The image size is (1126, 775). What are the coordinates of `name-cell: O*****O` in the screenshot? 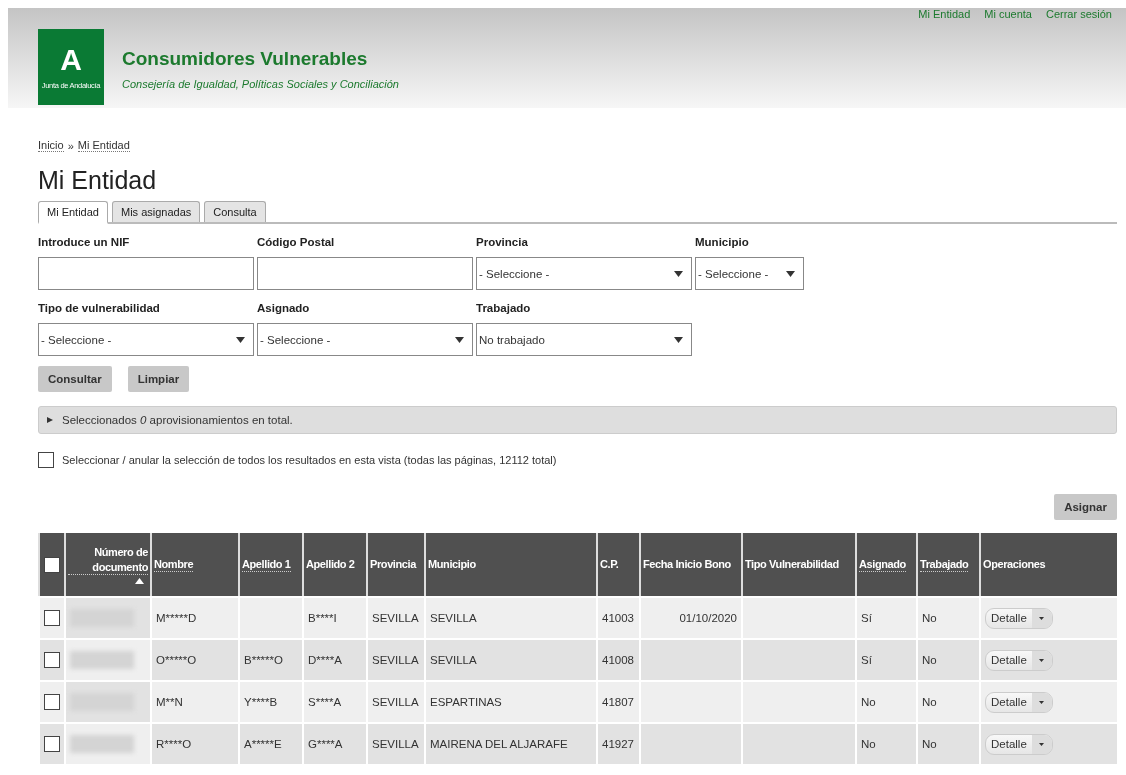 It's located at (194, 659).